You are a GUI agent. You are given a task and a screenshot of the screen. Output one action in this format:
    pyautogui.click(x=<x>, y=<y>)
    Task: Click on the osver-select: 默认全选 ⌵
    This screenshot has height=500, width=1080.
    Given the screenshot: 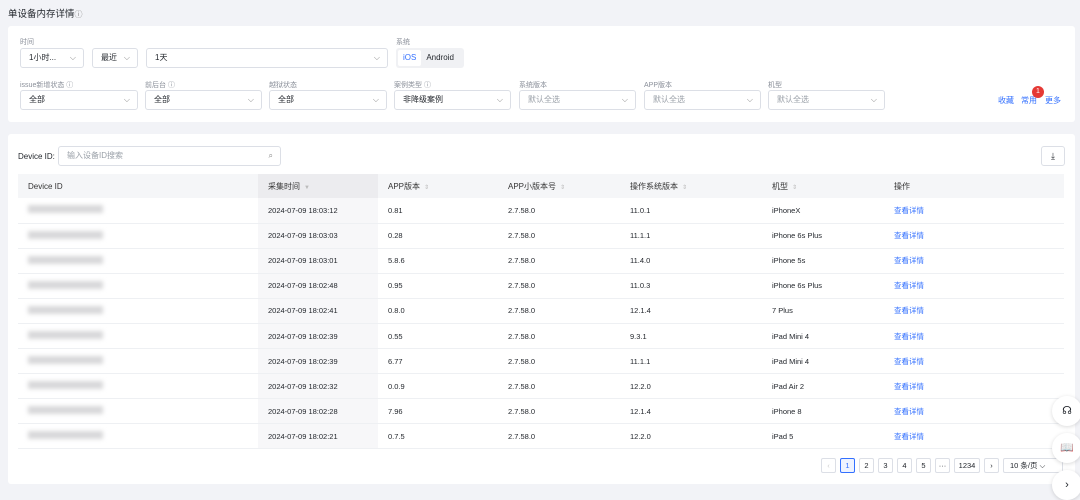 What is the action you would take?
    pyautogui.click(x=577, y=100)
    